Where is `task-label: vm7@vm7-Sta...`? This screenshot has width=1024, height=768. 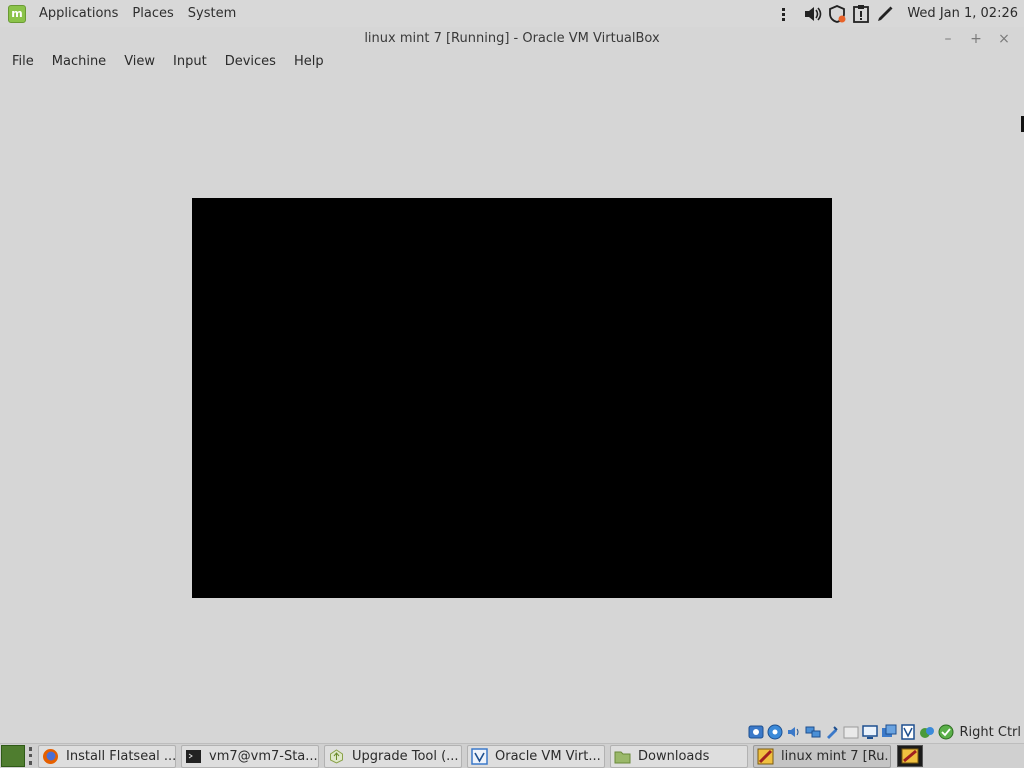
task-label: vm7@vm7-Sta... is located at coordinates (263, 756).